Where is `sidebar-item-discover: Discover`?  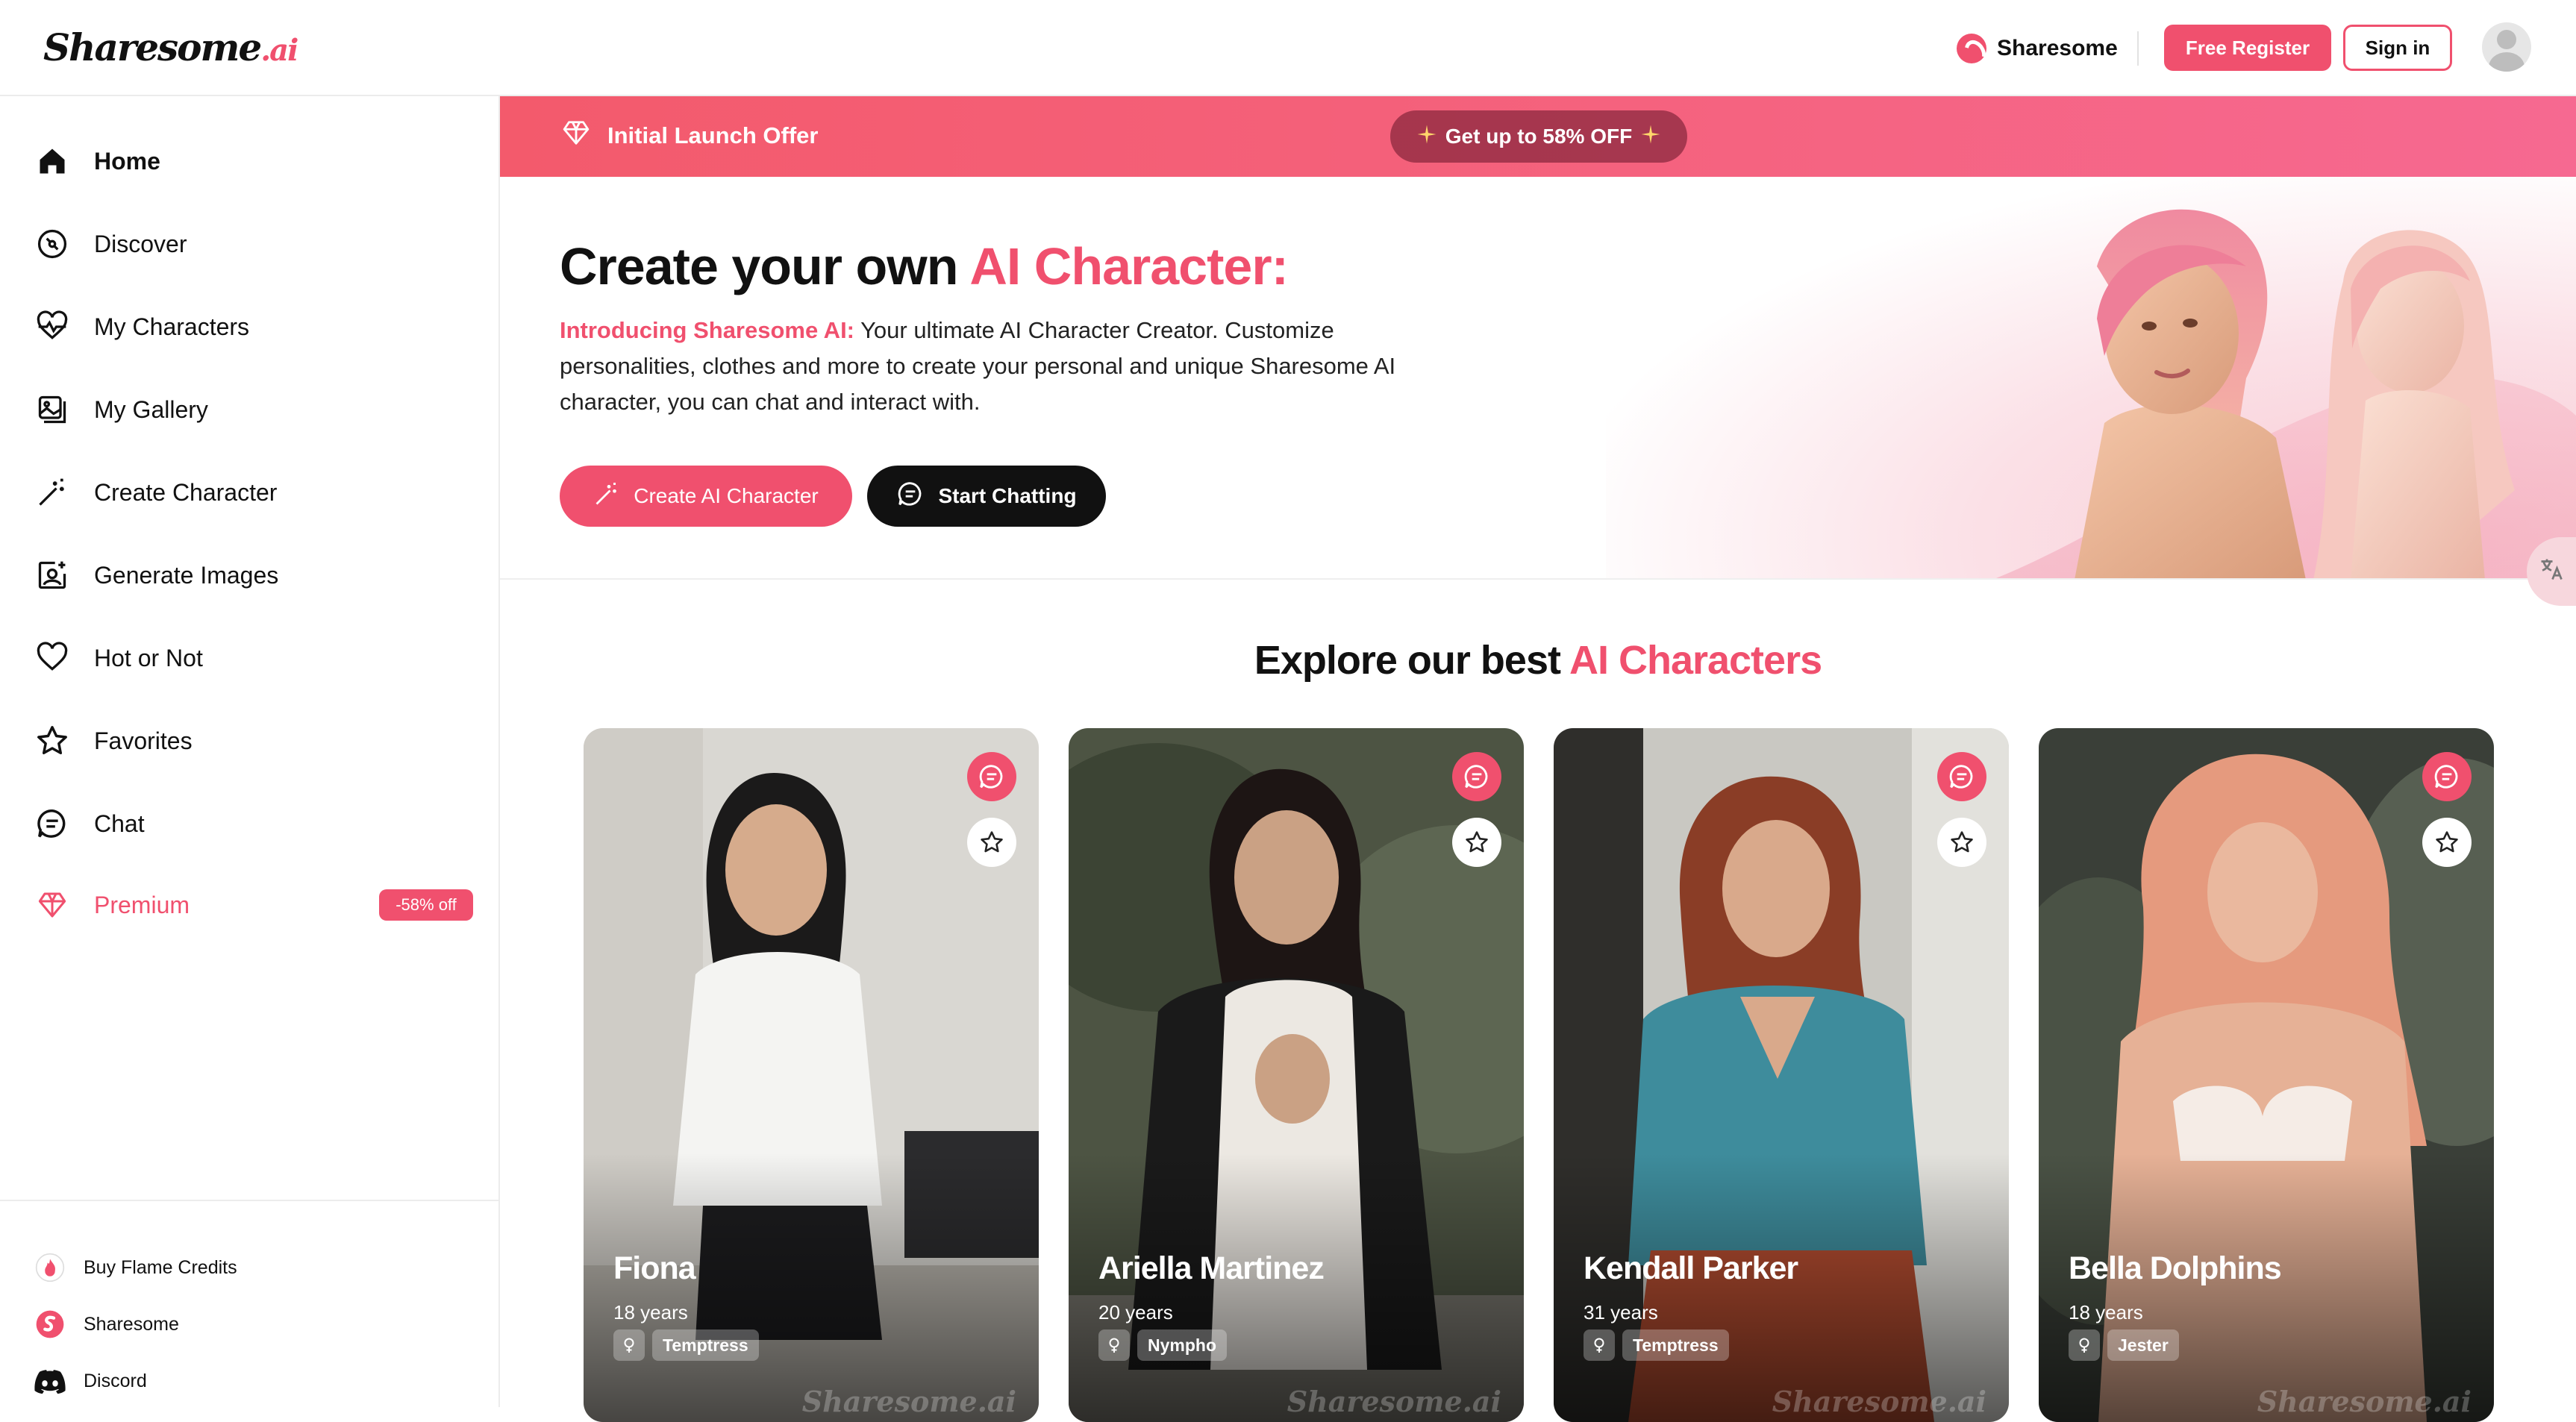
sidebar-item-discover: Discover is located at coordinates (110, 244).